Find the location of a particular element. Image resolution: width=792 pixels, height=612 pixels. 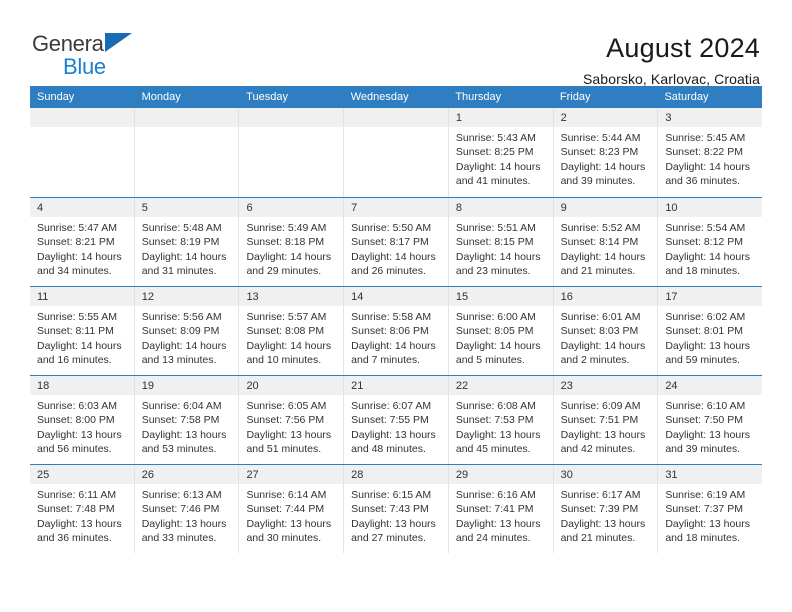

day-number: 9 is located at coordinates (563, 208).